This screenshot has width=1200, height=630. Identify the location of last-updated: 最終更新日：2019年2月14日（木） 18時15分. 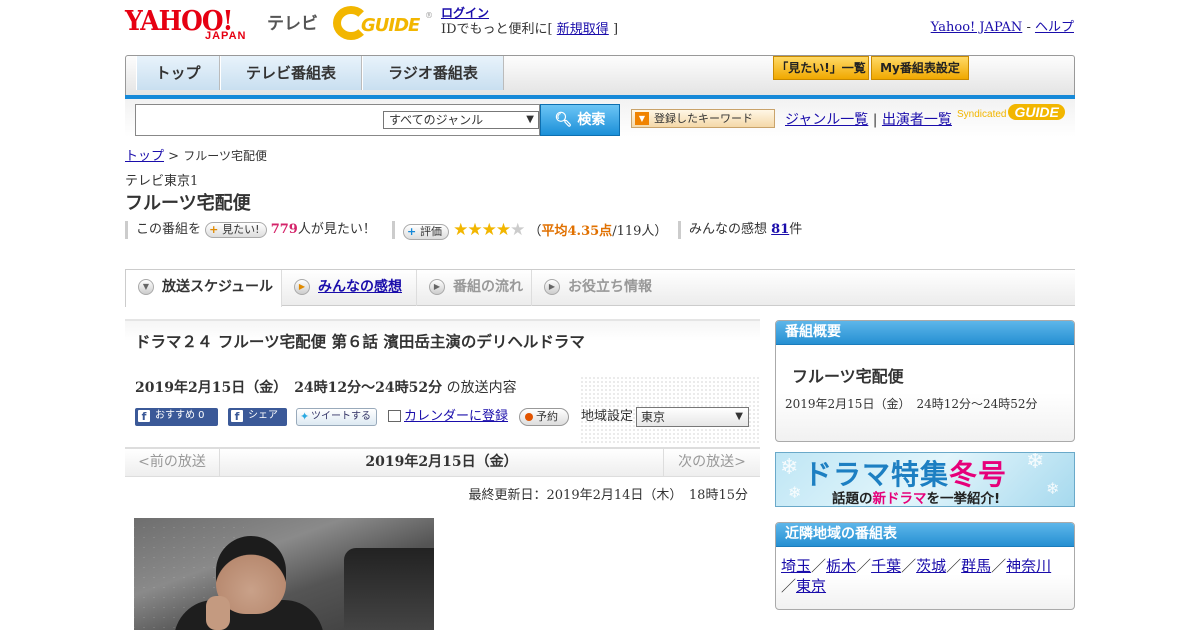
(608, 495).